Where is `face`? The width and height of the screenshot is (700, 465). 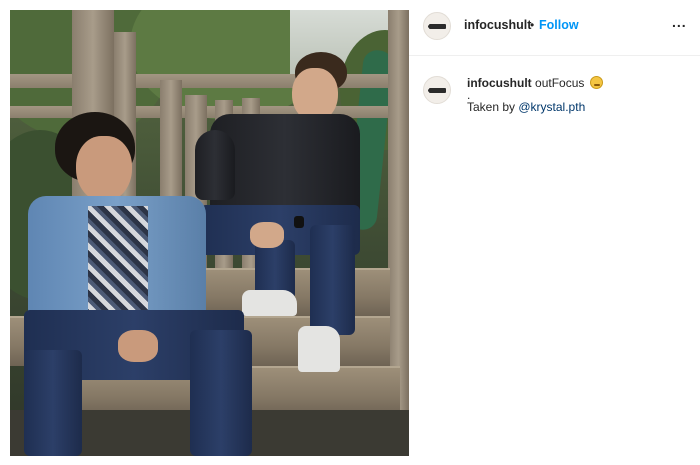
face is located at coordinates (104, 169).